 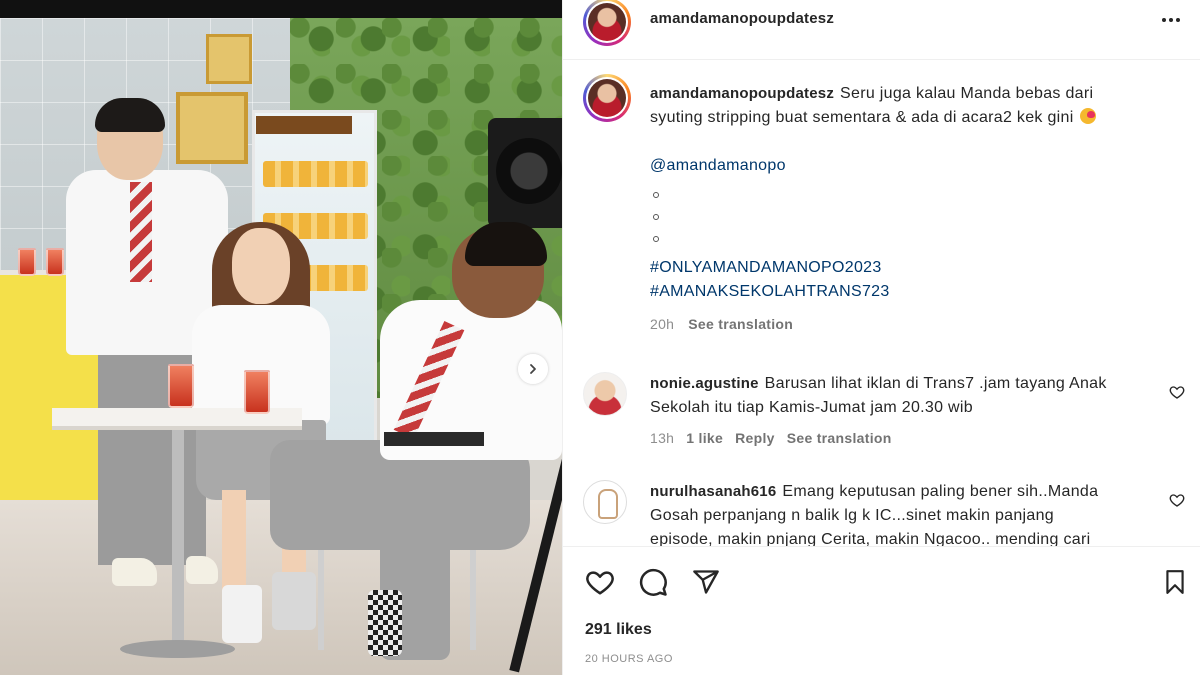 I want to click on comment-button, so click(x=653, y=582).